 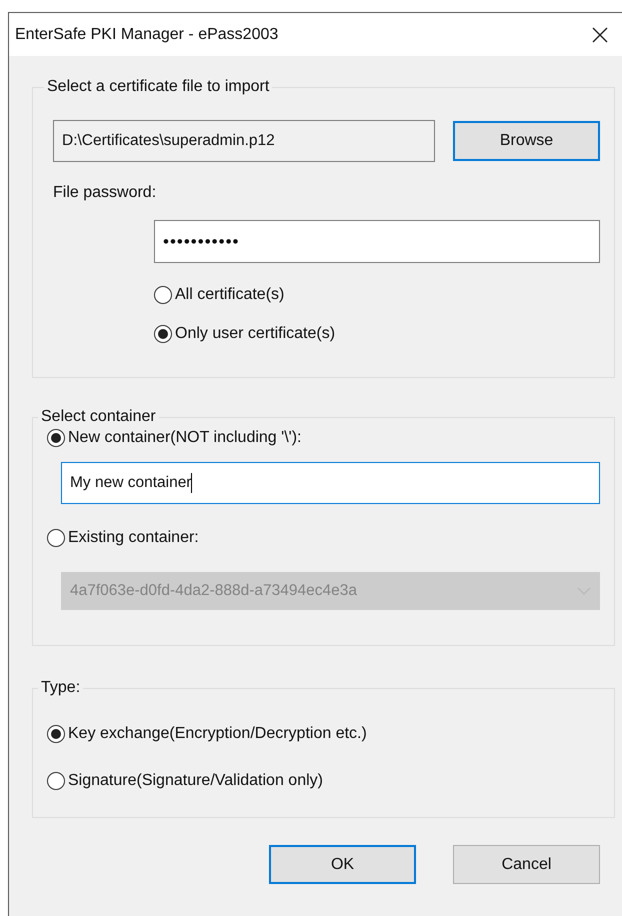 What do you see at coordinates (526, 141) in the screenshot?
I see `browse-button: Browse` at bounding box center [526, 141].